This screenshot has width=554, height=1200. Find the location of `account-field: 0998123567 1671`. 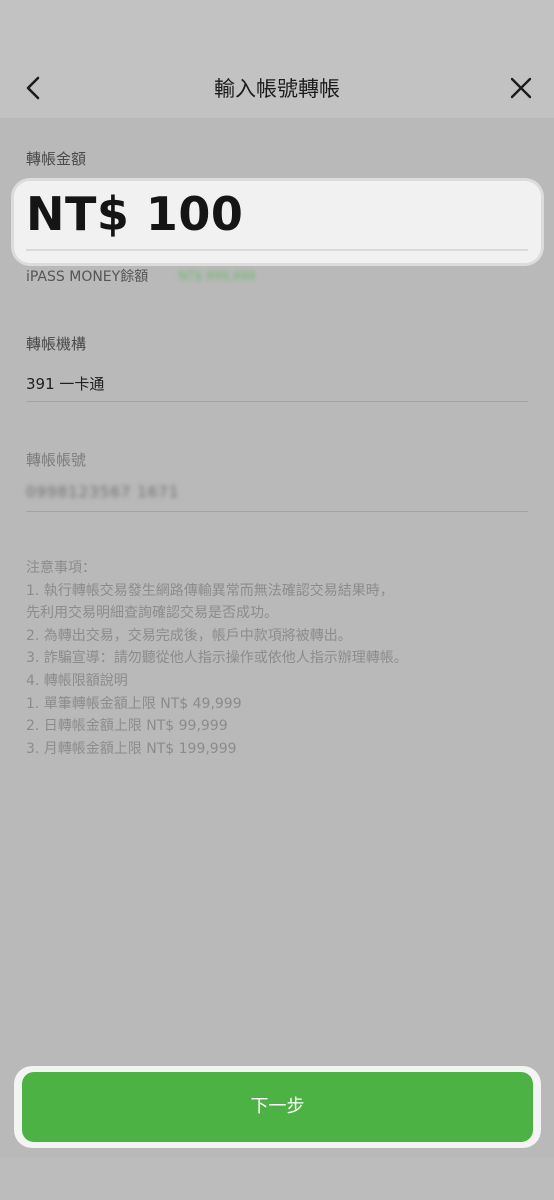

account-field: 0998123567 1671 is located at coordinates (102, 492).